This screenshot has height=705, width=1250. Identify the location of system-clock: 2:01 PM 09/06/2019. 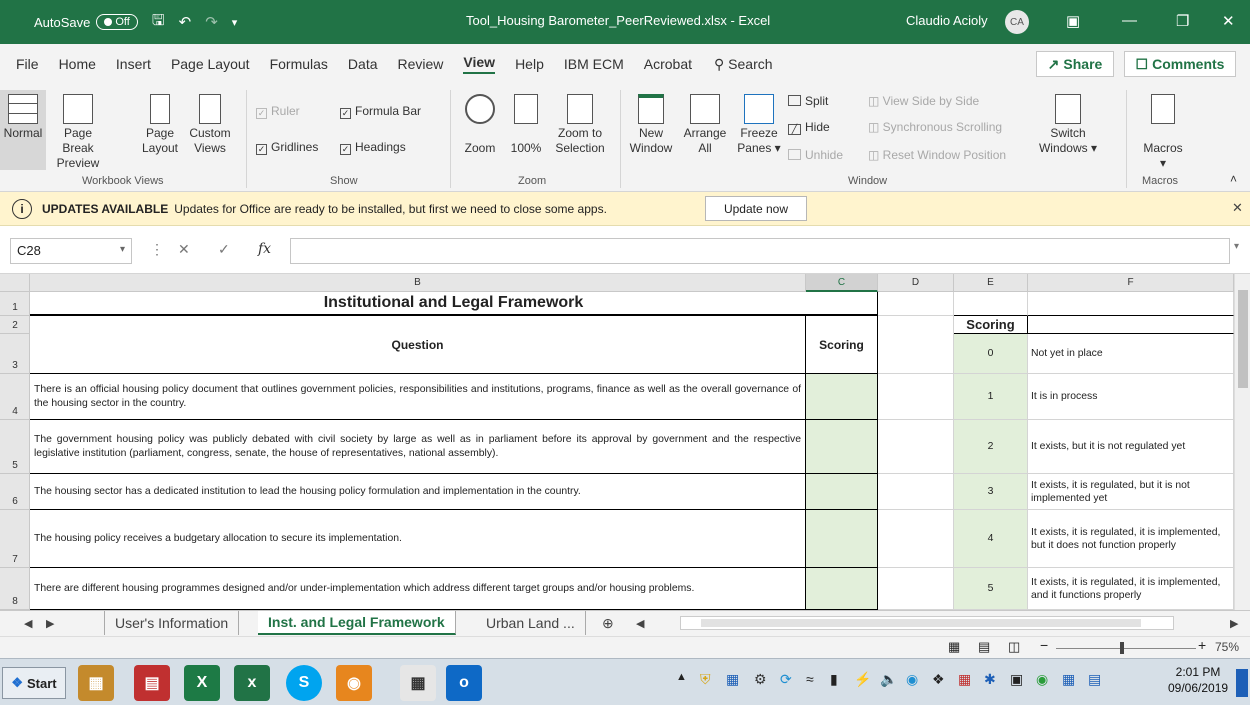
(1198, 680).